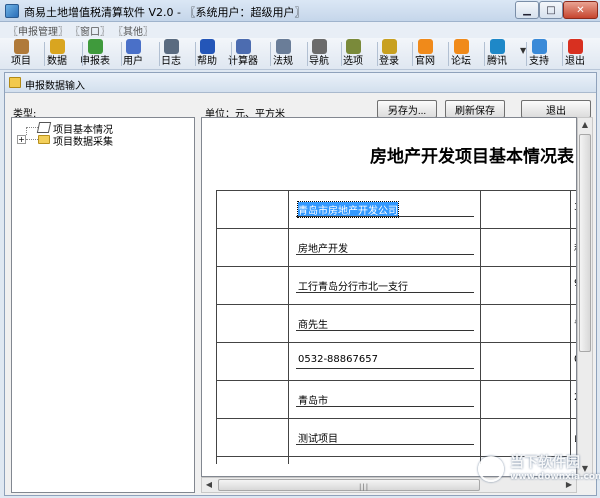 Image resolution: width=600 pixels, height=498 pixels. I want to click on scroll-up-icon: ▲, so click(585, 125).